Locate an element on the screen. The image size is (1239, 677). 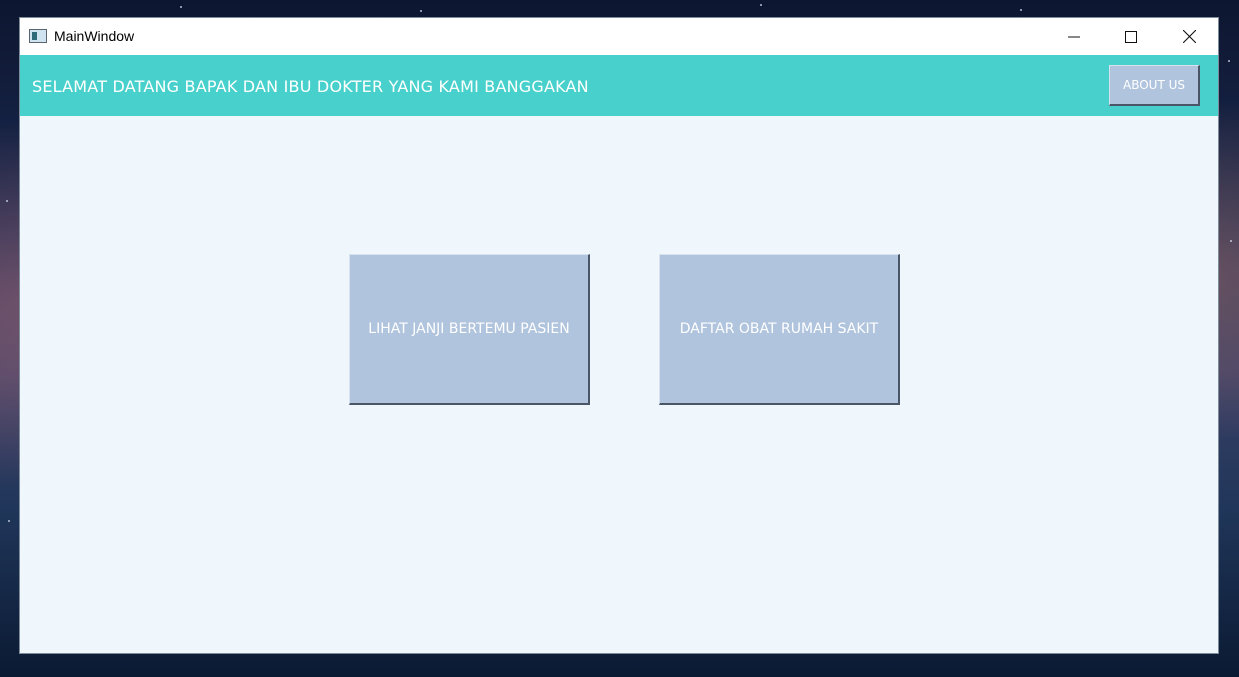
close-button is located at coordinates (1189, 36).